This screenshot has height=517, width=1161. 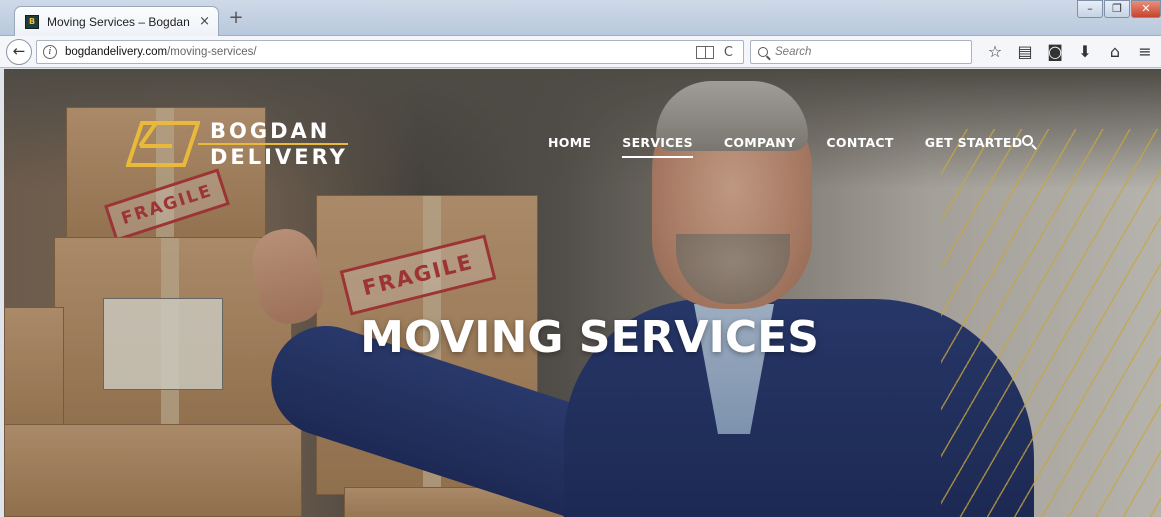 I want to click on site-favicon-icon: B, so click(x=32, y=21).